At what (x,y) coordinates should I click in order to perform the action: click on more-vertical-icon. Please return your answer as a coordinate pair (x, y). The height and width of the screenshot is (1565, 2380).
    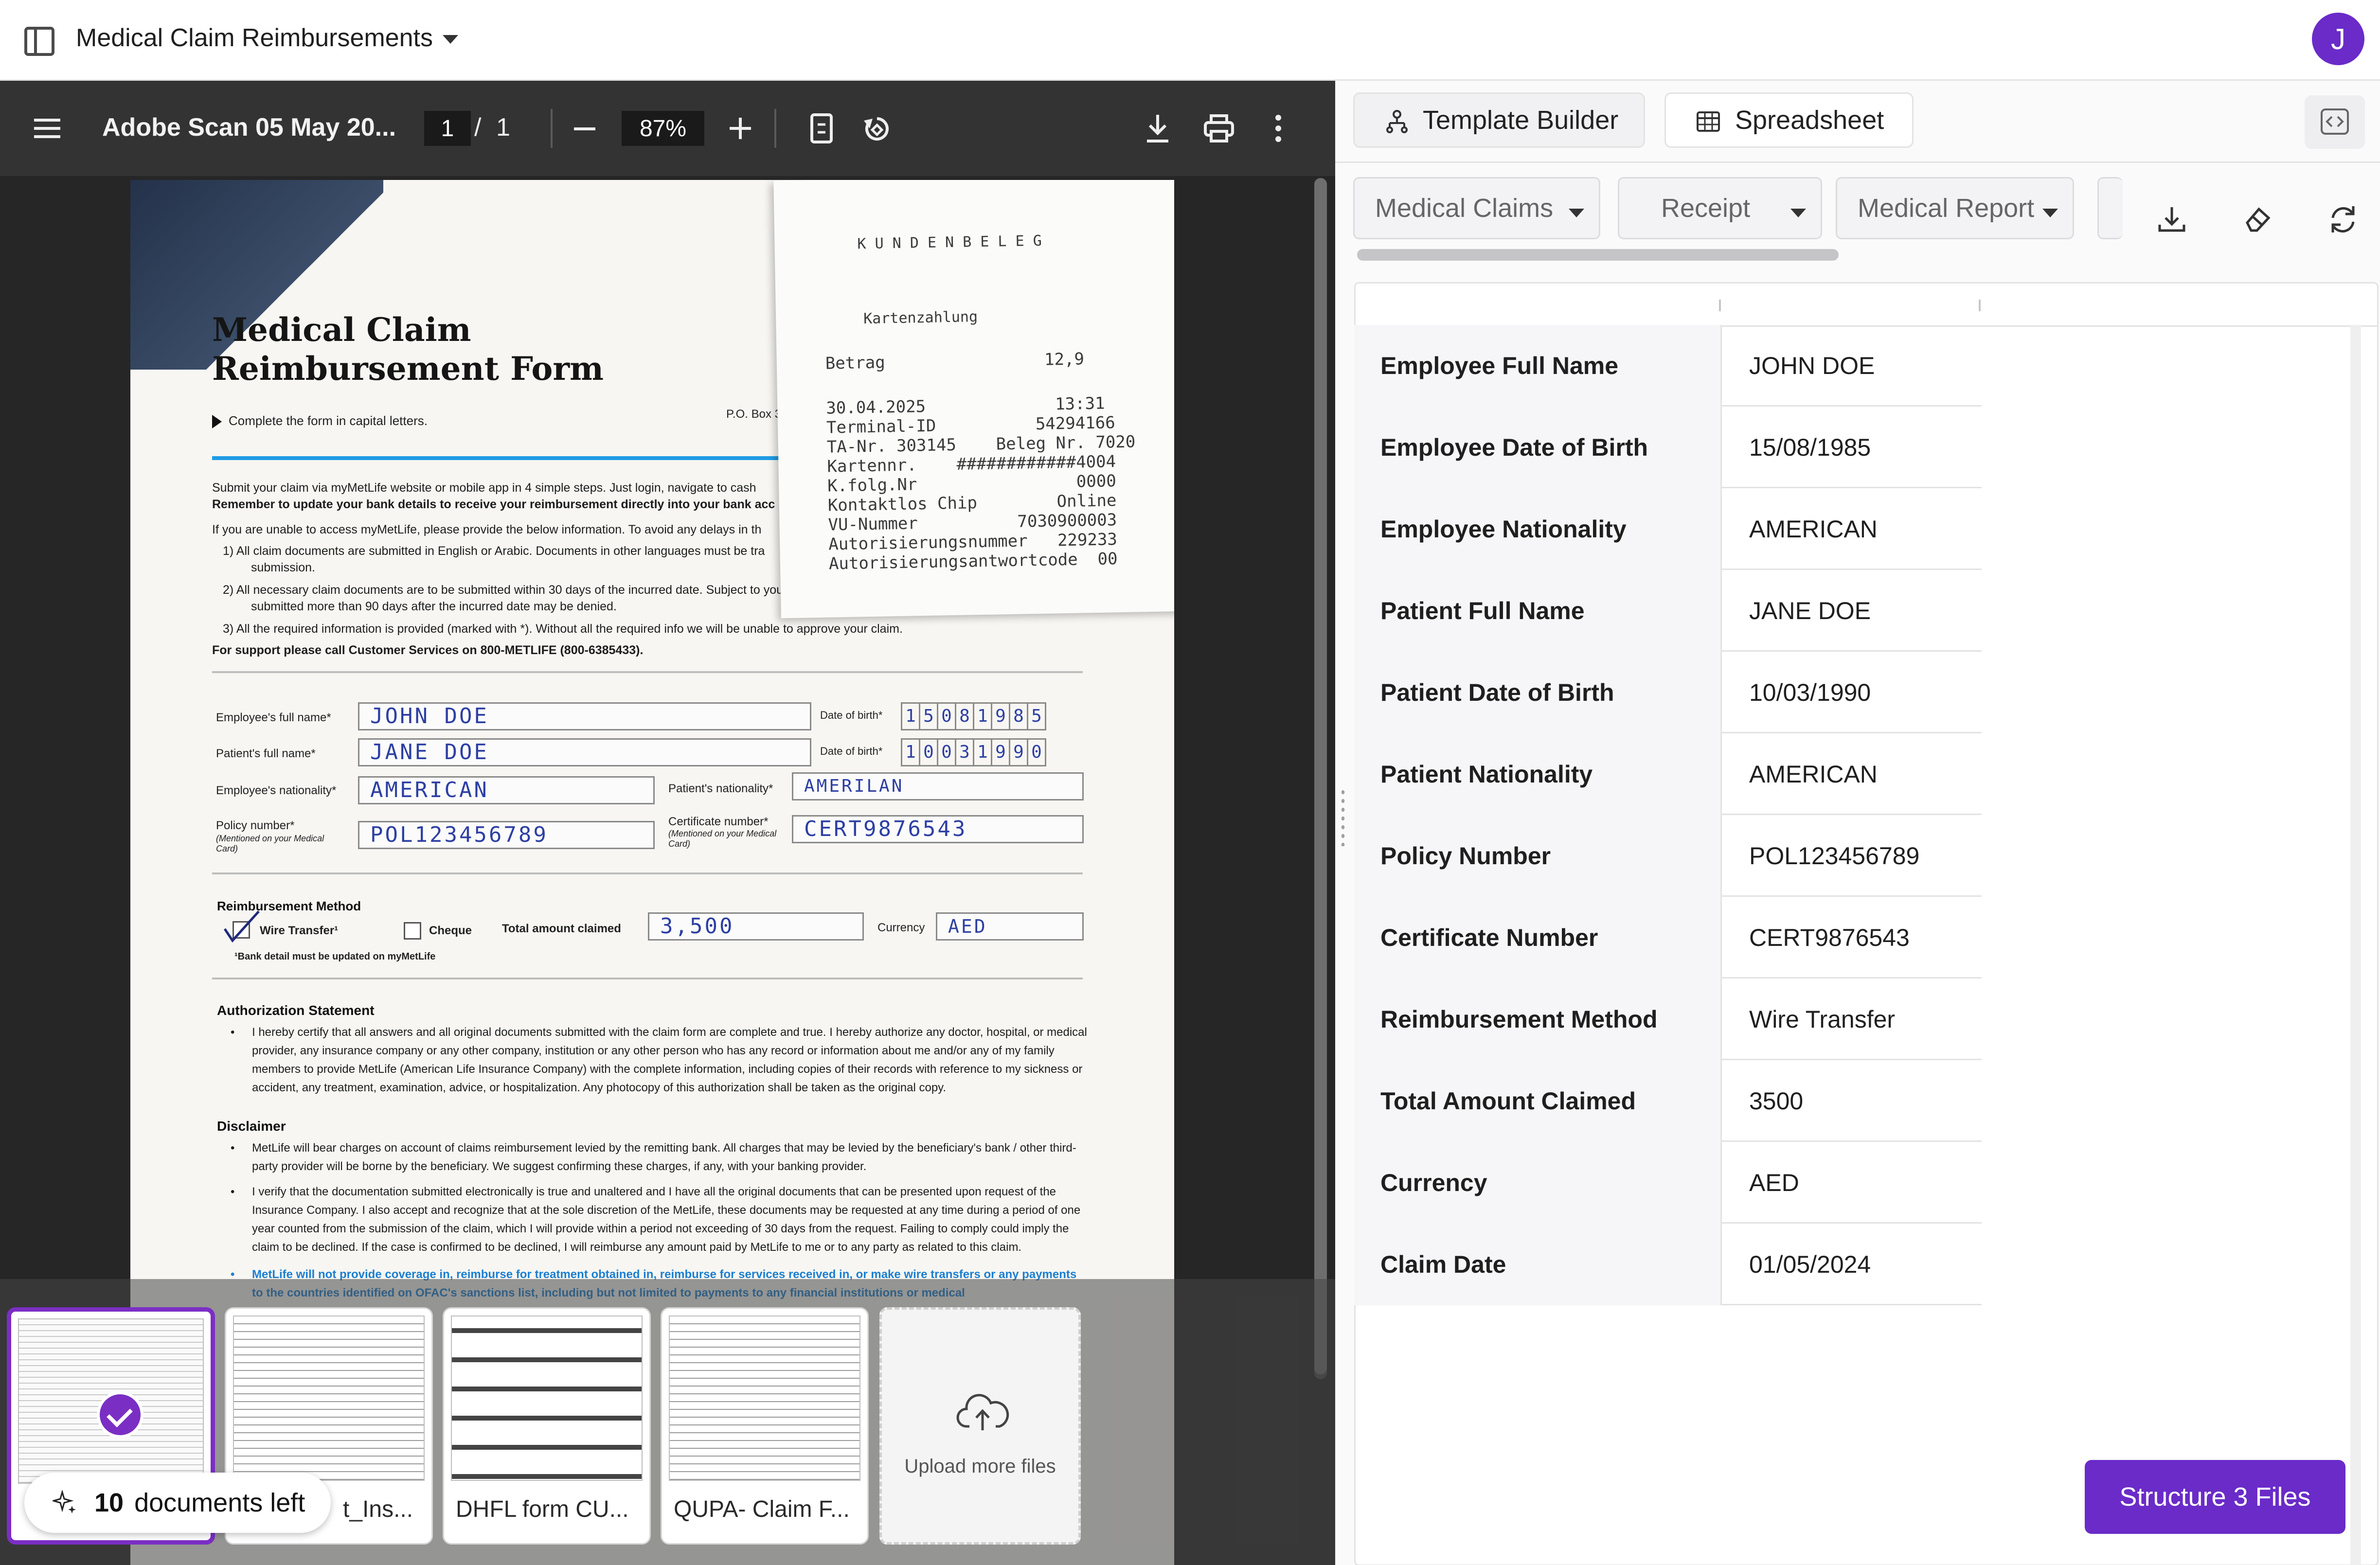
    Looking at the image, I should click on (1278, 128).